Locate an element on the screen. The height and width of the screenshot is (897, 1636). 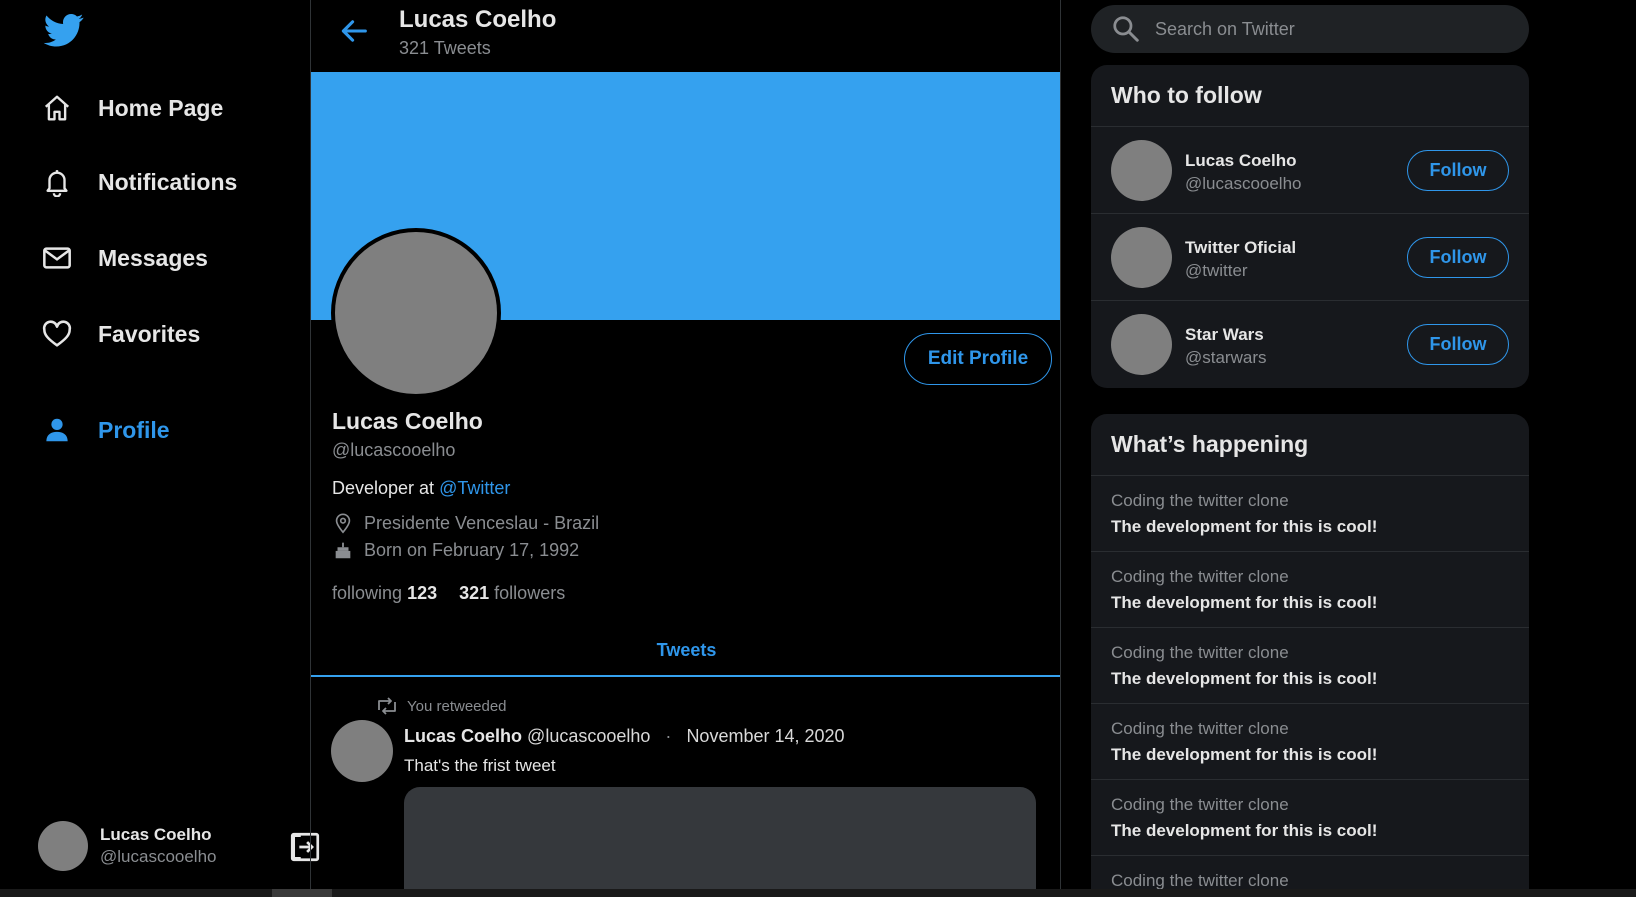
followers-link: 321 followers is located at coordinates (512, 593).